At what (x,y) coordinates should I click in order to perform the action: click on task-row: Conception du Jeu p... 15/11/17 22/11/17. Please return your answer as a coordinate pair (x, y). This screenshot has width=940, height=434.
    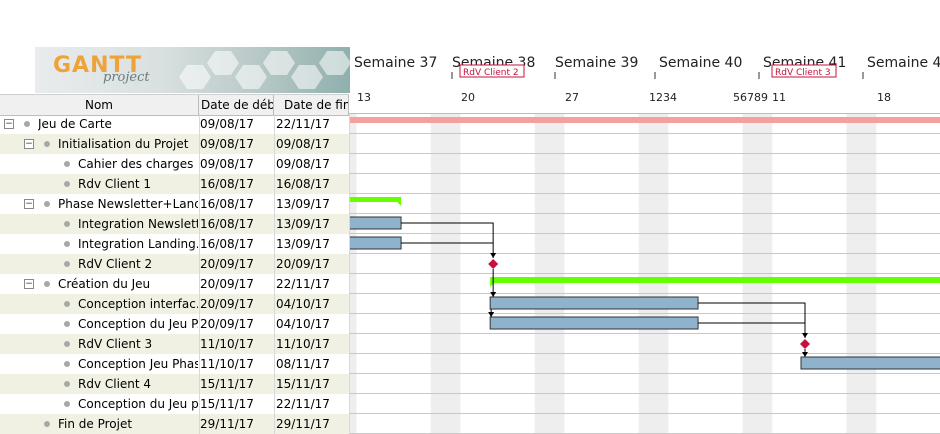
    Looking at the image, I should click on (174, 404).